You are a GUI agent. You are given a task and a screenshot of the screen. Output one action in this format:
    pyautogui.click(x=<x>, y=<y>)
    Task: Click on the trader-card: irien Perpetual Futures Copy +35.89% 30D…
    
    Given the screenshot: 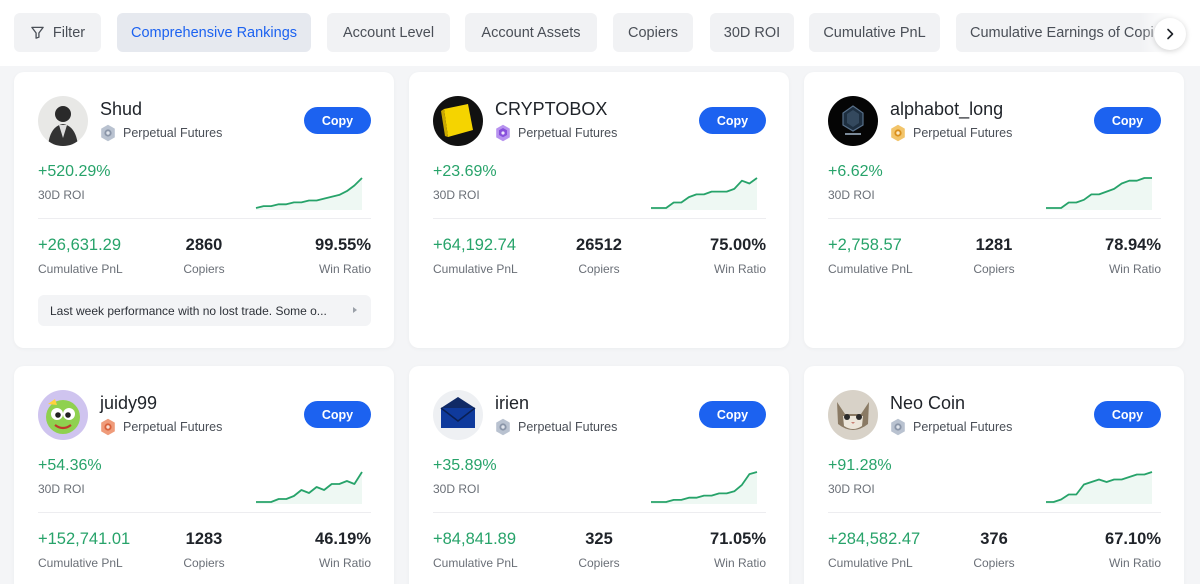 What is the action you would take?
    pyautogui.click(x=599, y=475)
    